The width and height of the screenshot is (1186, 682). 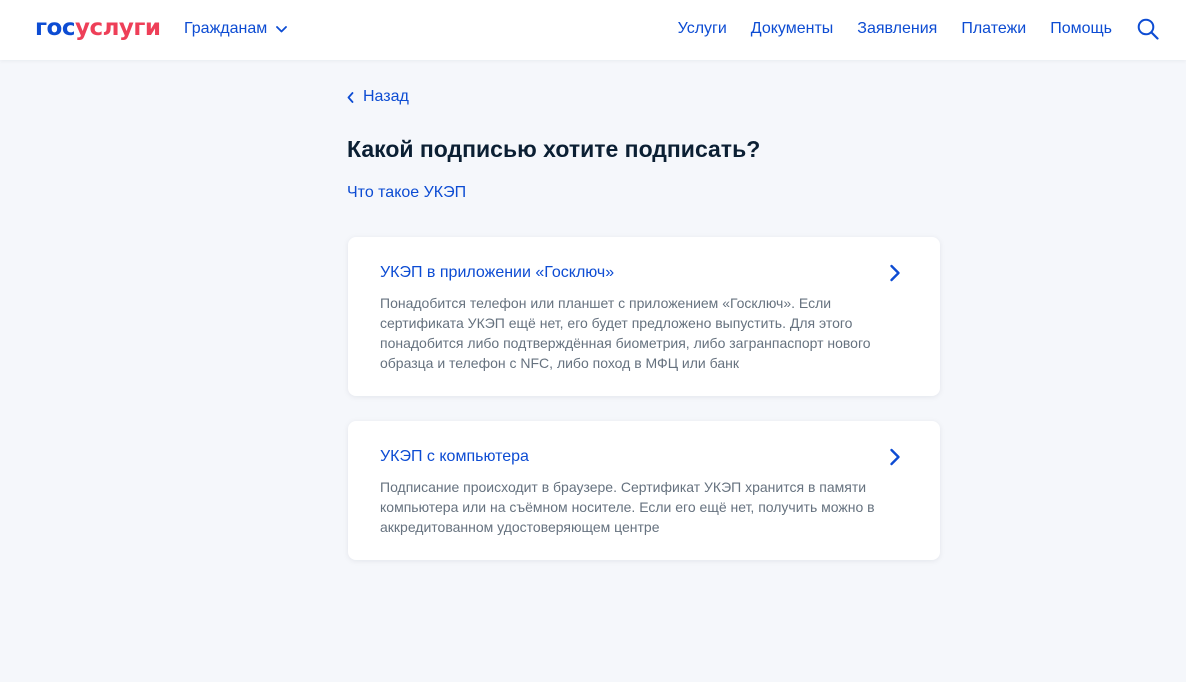 I want to click on page-title: Какой подписью хотите подписать?, so click(x=554, y=149).